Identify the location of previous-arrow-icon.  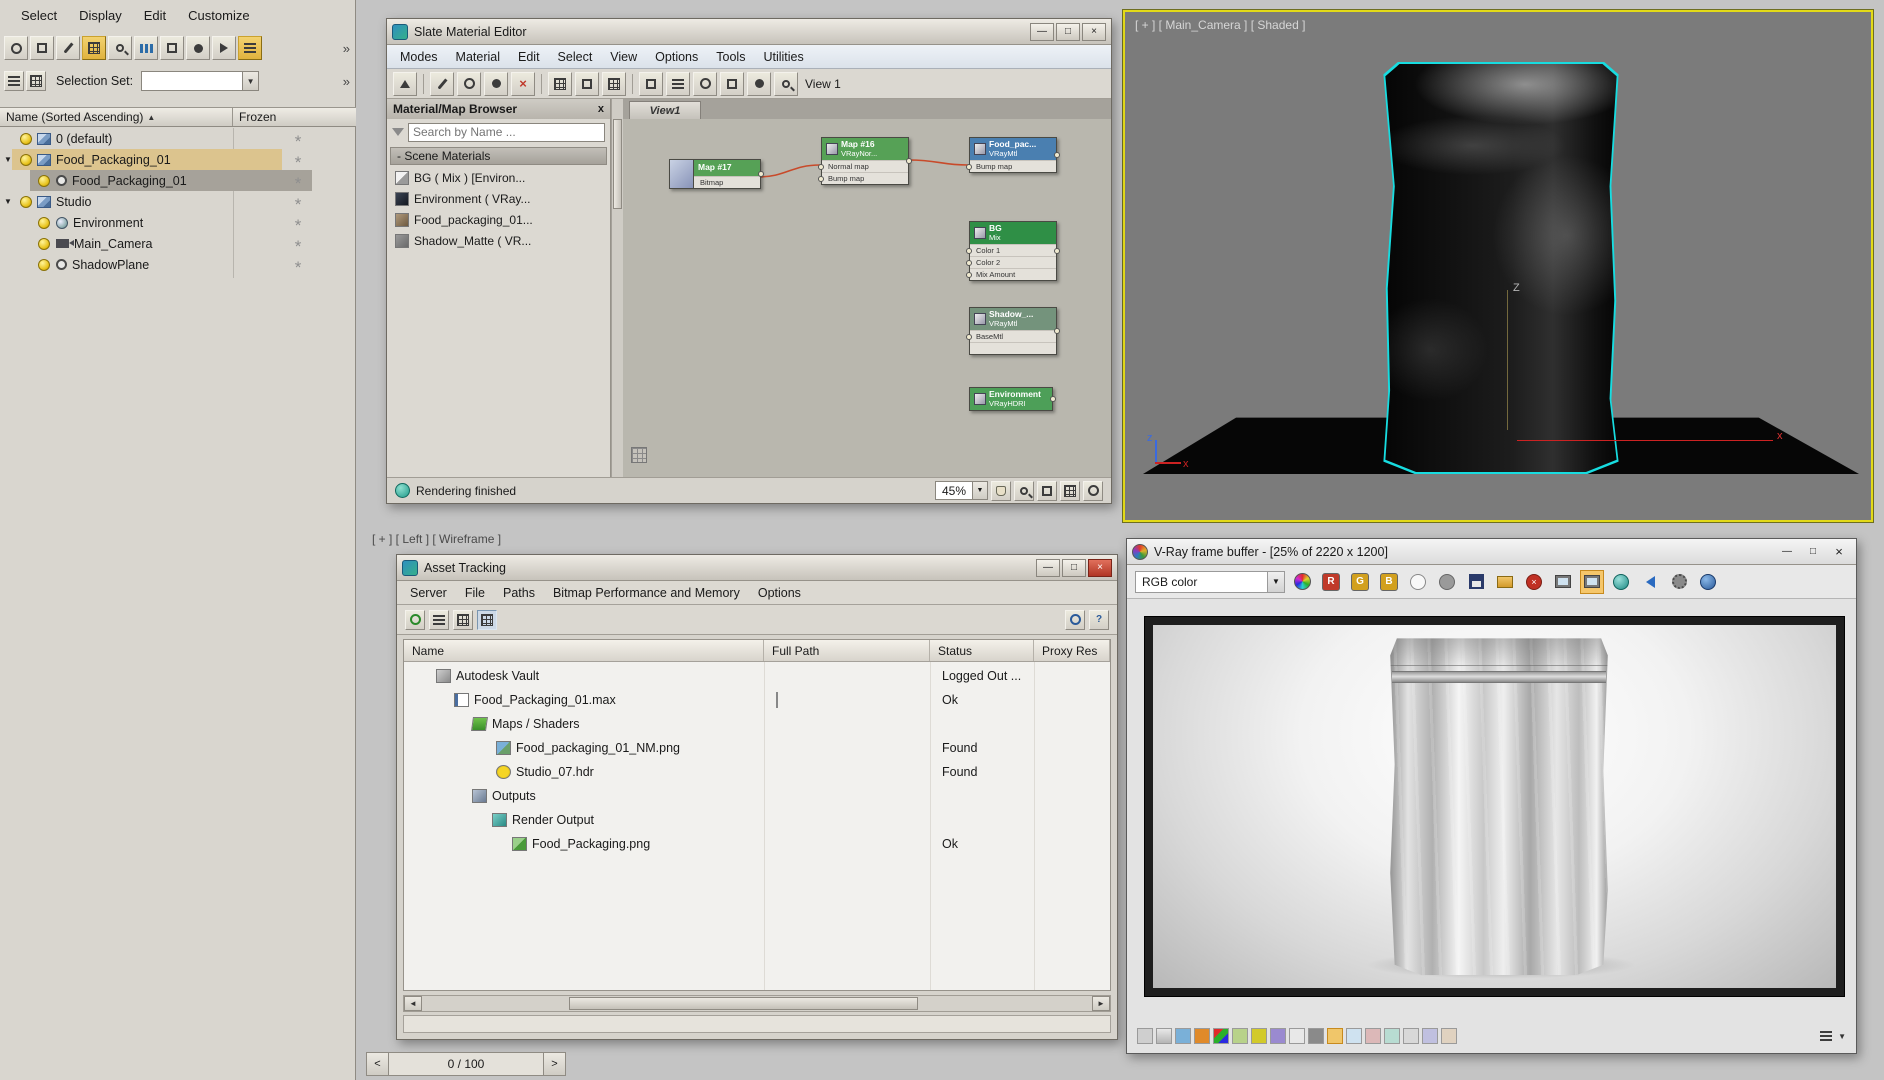
(1650, 581).